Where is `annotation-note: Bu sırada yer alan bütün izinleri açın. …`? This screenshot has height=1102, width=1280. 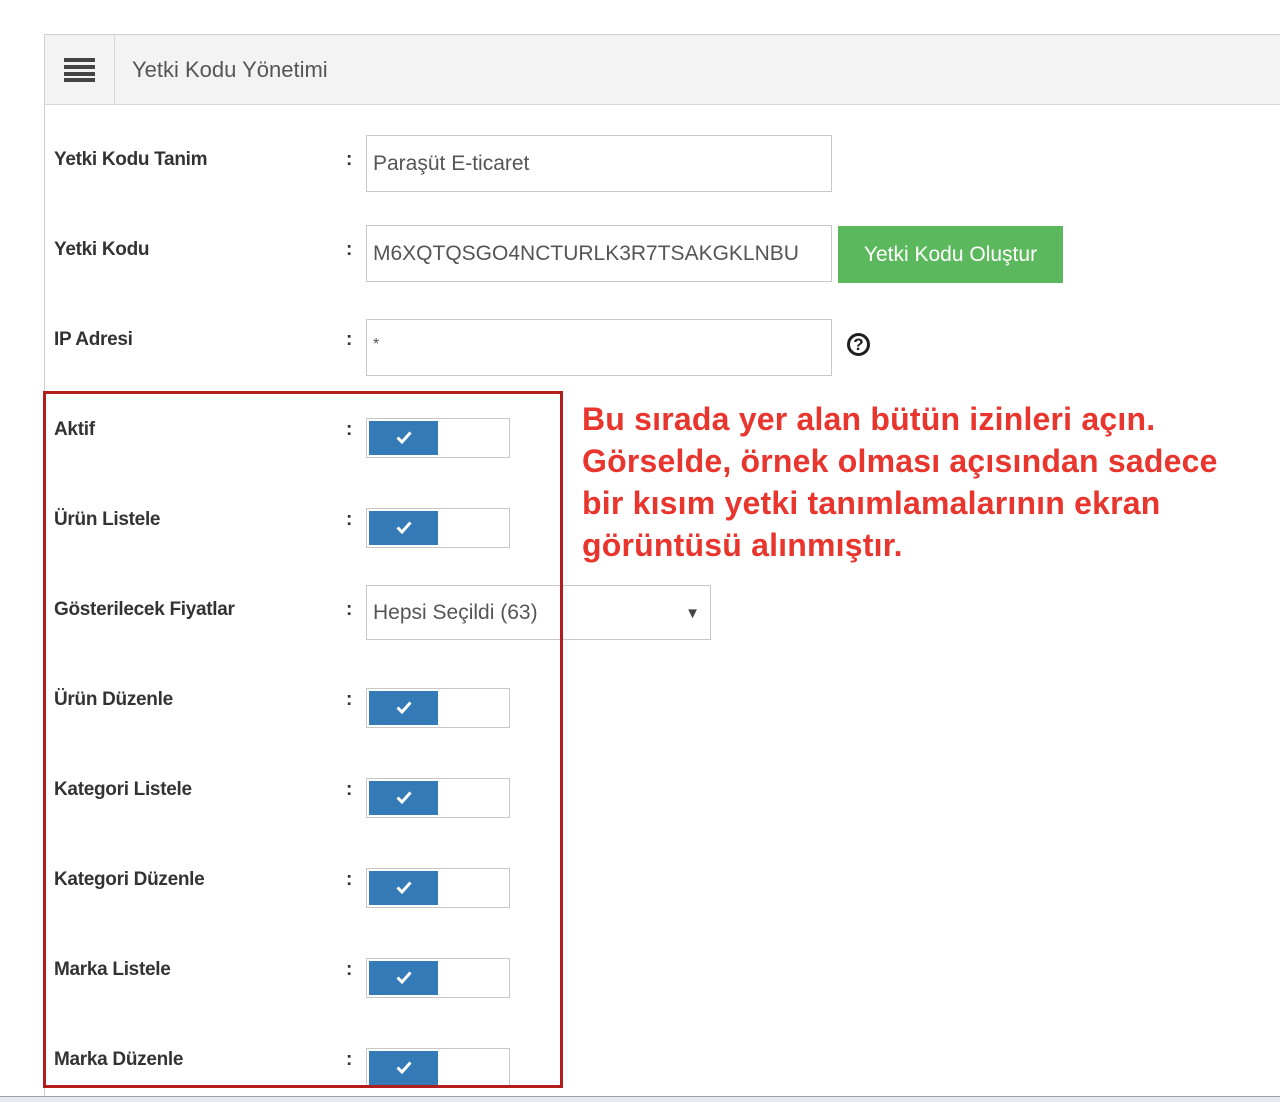
annotation-note: Bu sırada yer alan bütün izinleri açın. … is located at coordinates (927, 482).